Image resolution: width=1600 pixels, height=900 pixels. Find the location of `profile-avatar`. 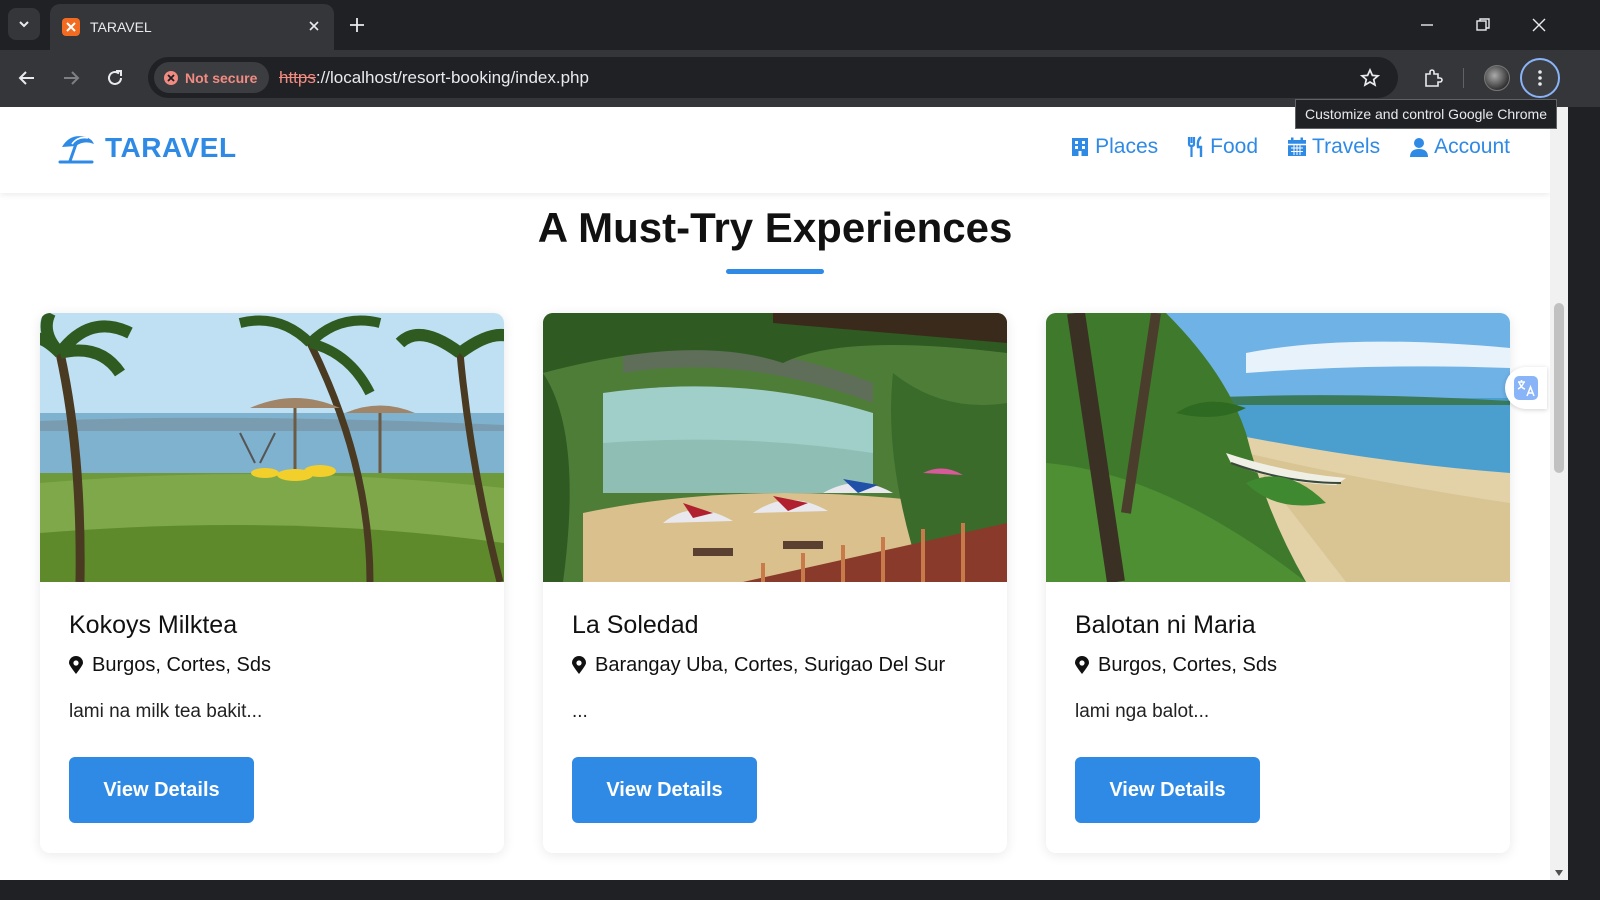

profile-avatar is located at coordinates (1497, 78).